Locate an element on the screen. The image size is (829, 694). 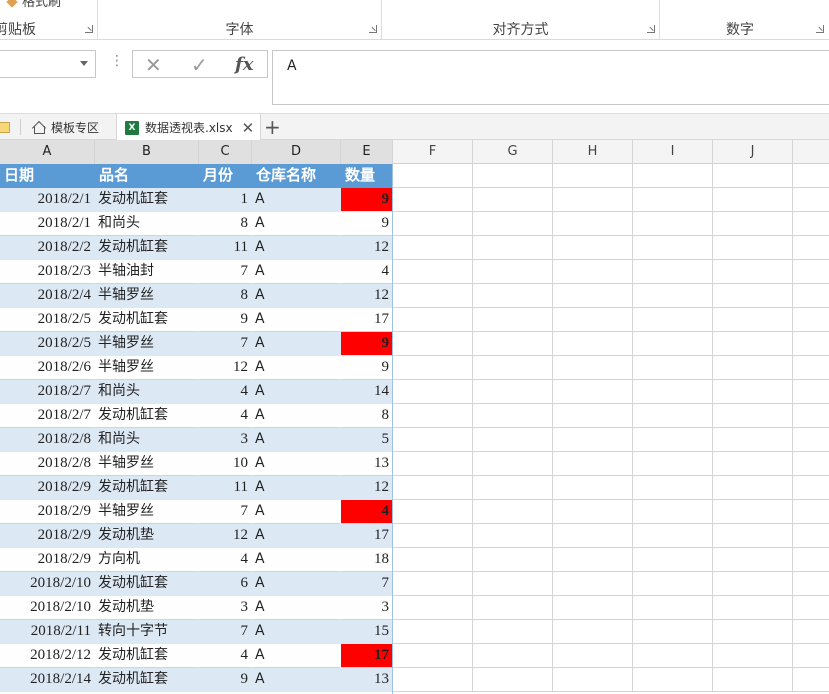
cell-month: 12 is located at coordinates (225, 536).